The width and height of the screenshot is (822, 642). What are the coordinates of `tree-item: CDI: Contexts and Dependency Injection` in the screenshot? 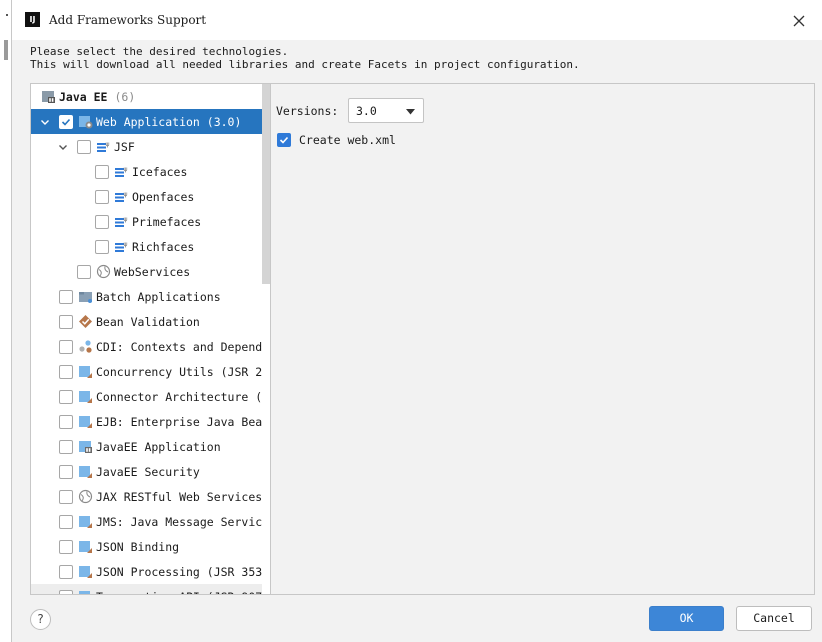 It's located at (146, 346).